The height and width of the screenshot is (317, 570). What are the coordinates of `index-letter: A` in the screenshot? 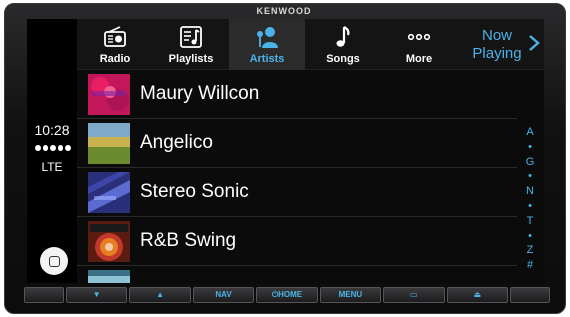 It's located at (530, 132).